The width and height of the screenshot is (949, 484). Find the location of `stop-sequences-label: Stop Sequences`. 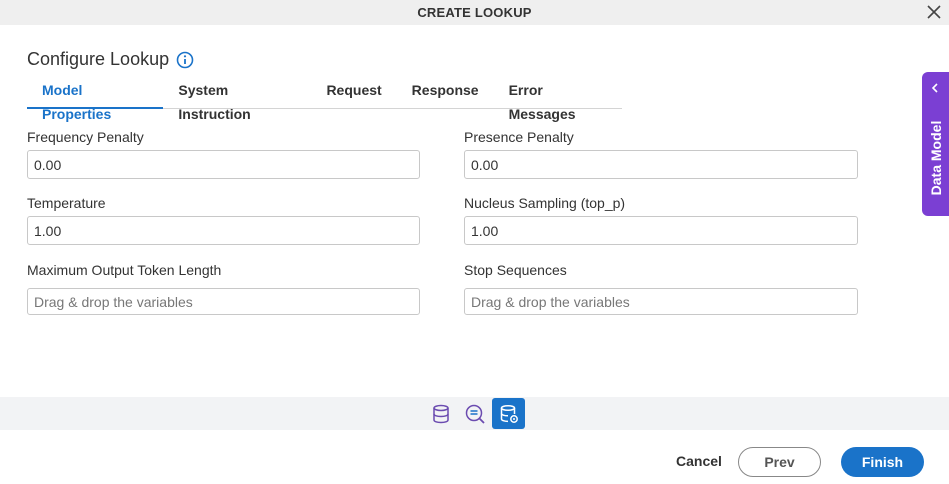

stop-sequences-label: Stop Sequences is located at coordinates (515, 270).